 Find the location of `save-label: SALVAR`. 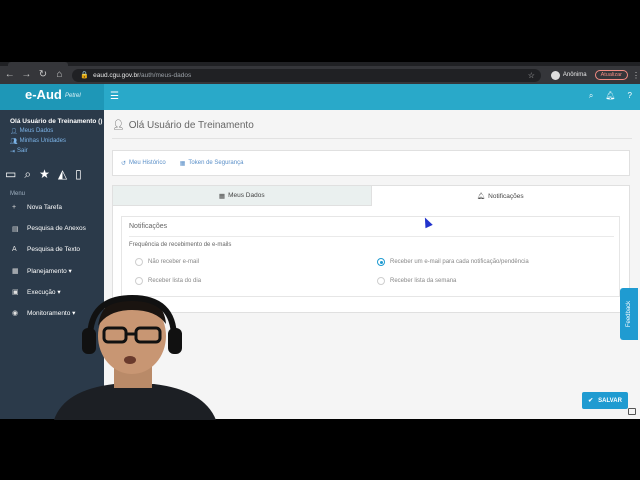

save-label: SALVAR is located at coordinates (610, 400).